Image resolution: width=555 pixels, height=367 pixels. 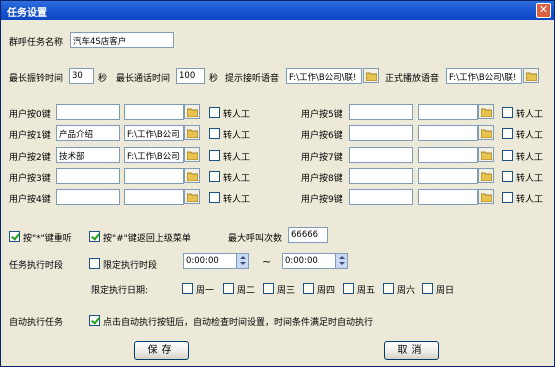 What do you see at coordinates (88, 133) in the screenshot?
I see `key-name-input: 产品介绍` at bounding box center [88, 133].